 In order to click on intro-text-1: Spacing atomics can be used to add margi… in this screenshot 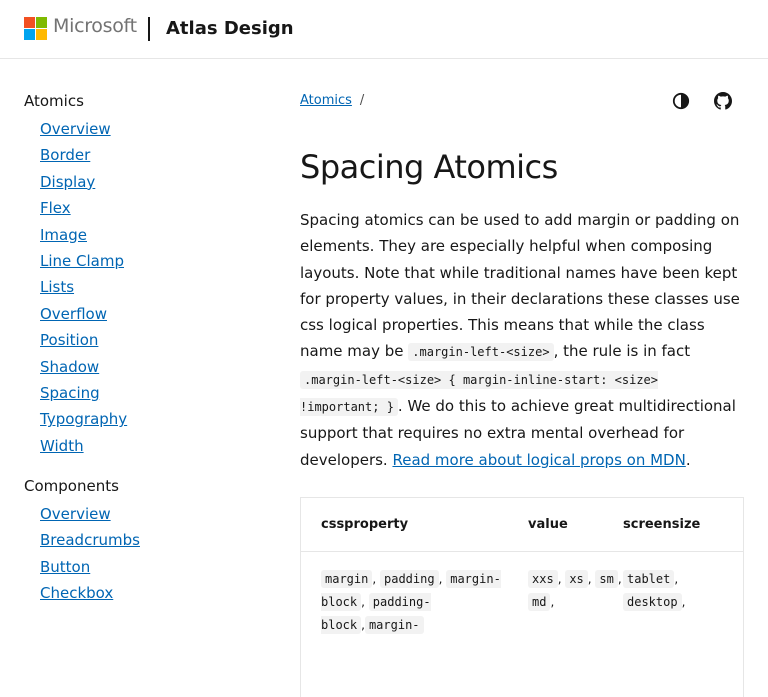, I will do `click(520, 286)`.